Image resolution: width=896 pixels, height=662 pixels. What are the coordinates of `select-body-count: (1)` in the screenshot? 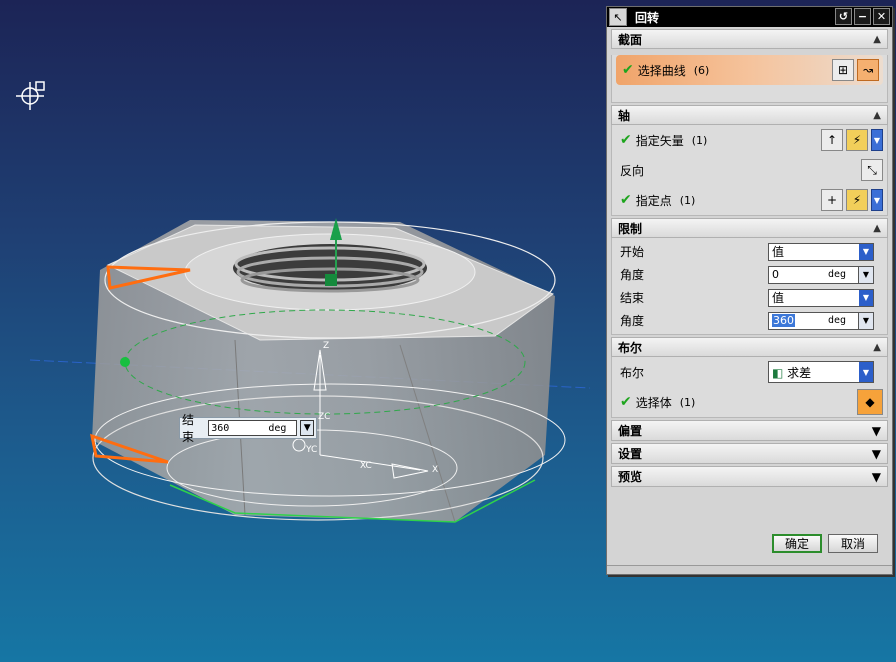 It's located at (687, 402).